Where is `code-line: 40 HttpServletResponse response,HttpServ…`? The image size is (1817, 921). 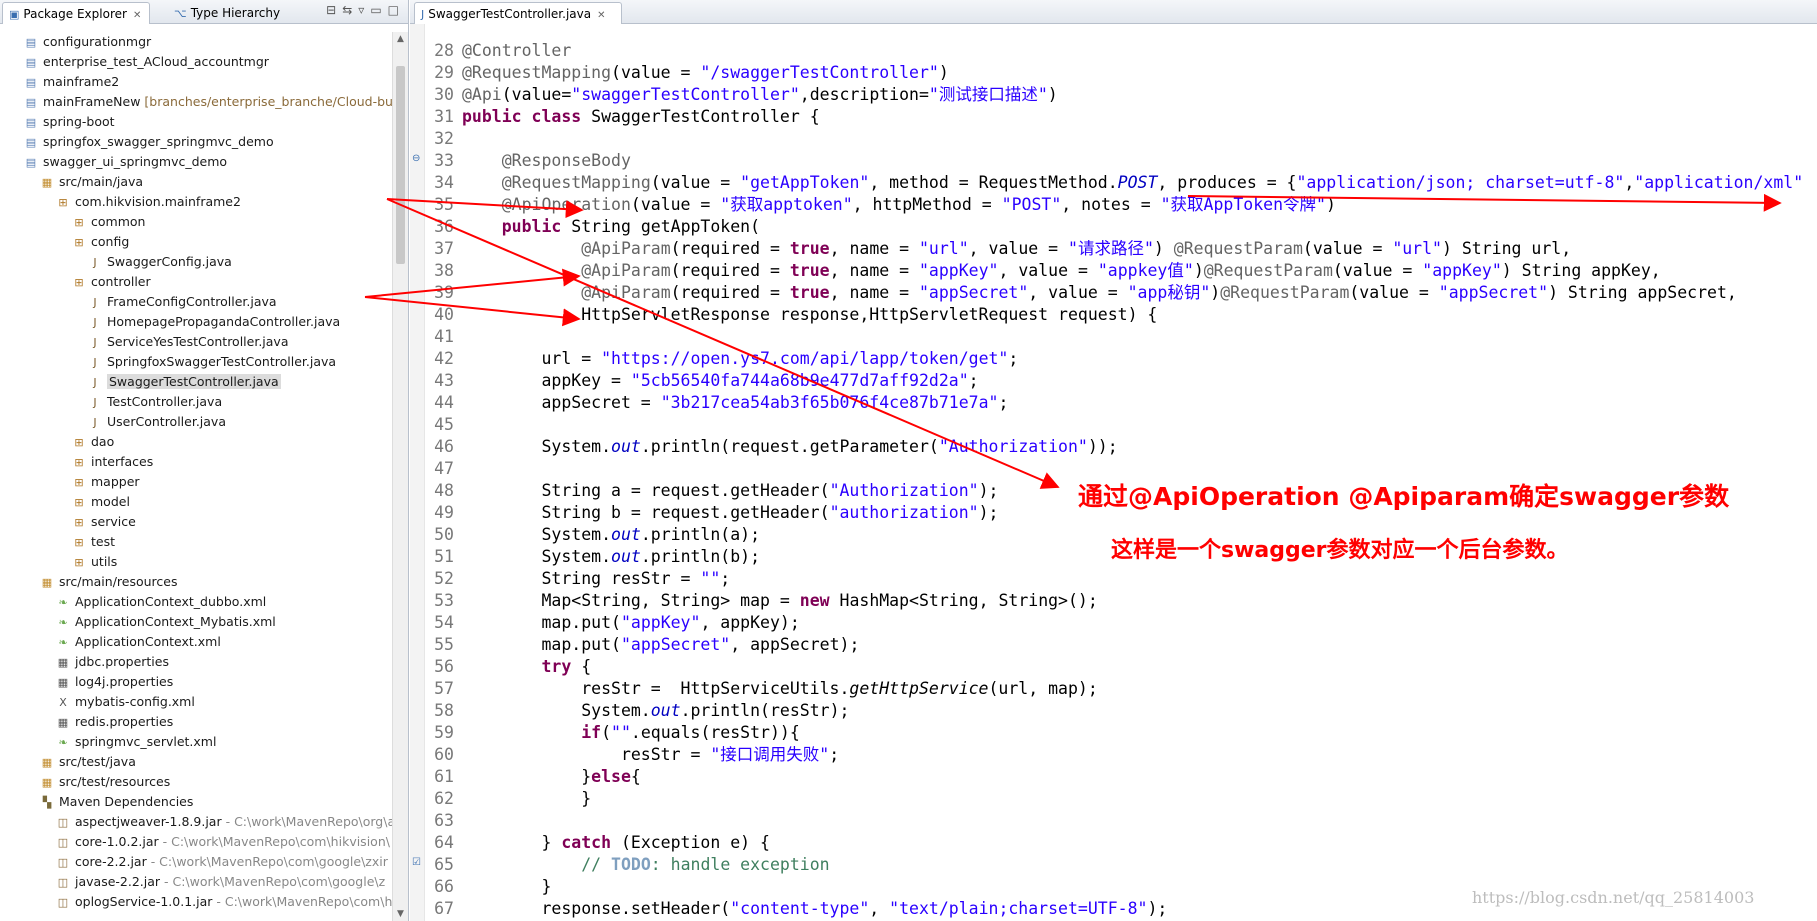
code-line: 40 HttpServletResponse response,HttpServ… is located at coordinates (1120, 315).